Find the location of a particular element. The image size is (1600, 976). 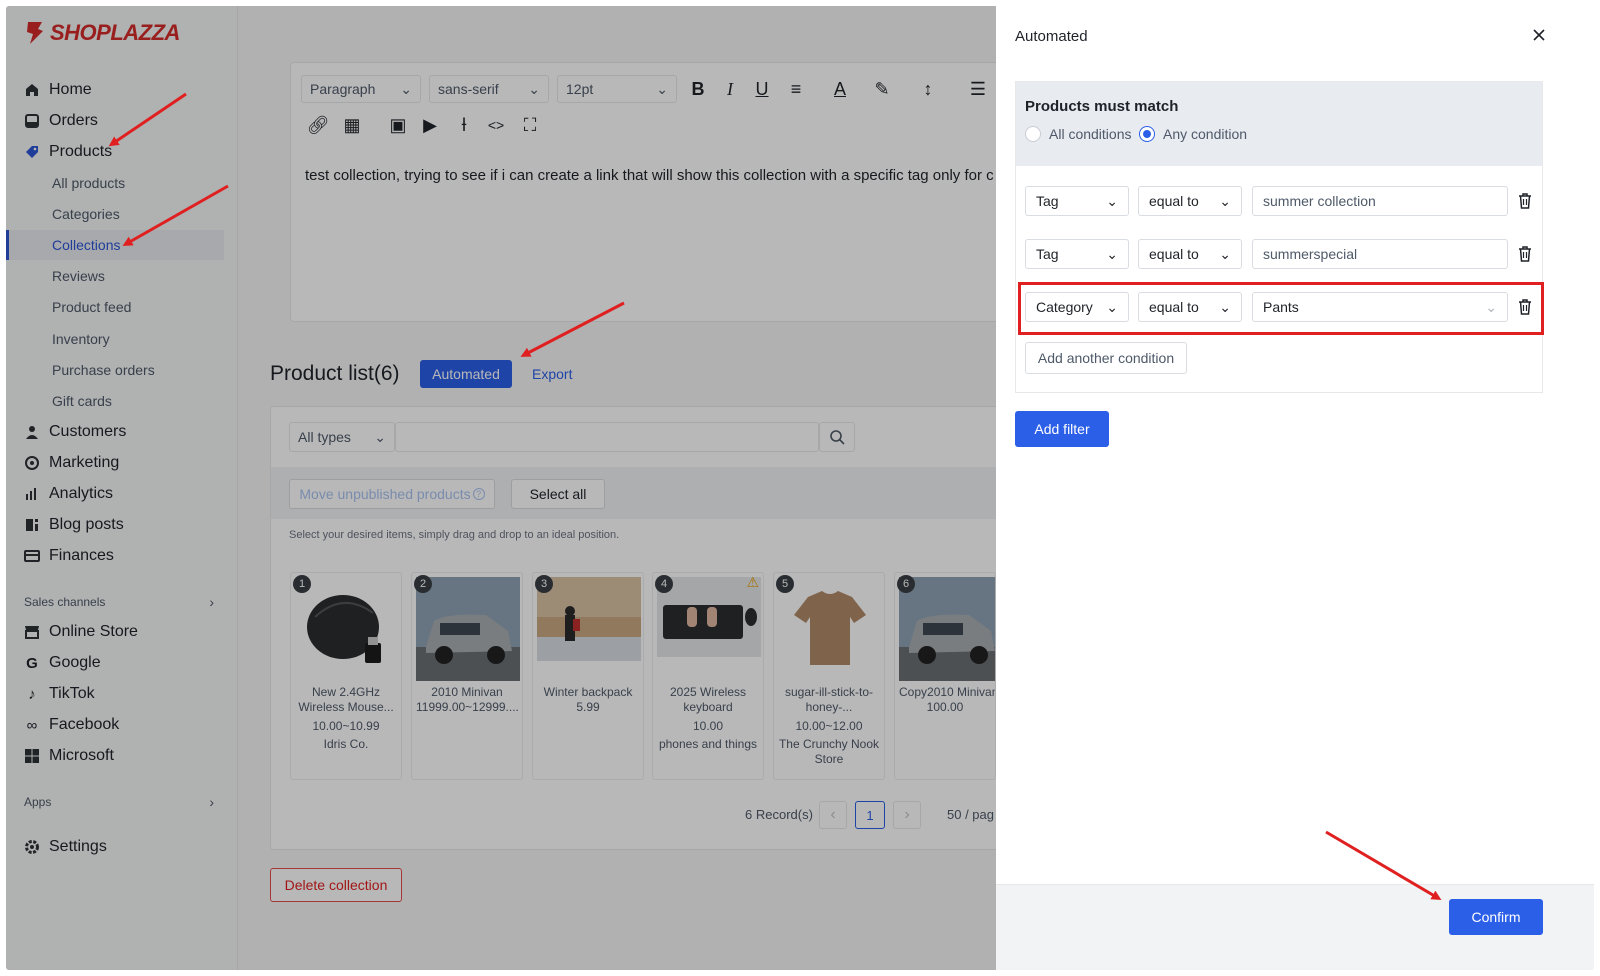

add-filter-button: Add filter is located at coordinates (1062, 429).